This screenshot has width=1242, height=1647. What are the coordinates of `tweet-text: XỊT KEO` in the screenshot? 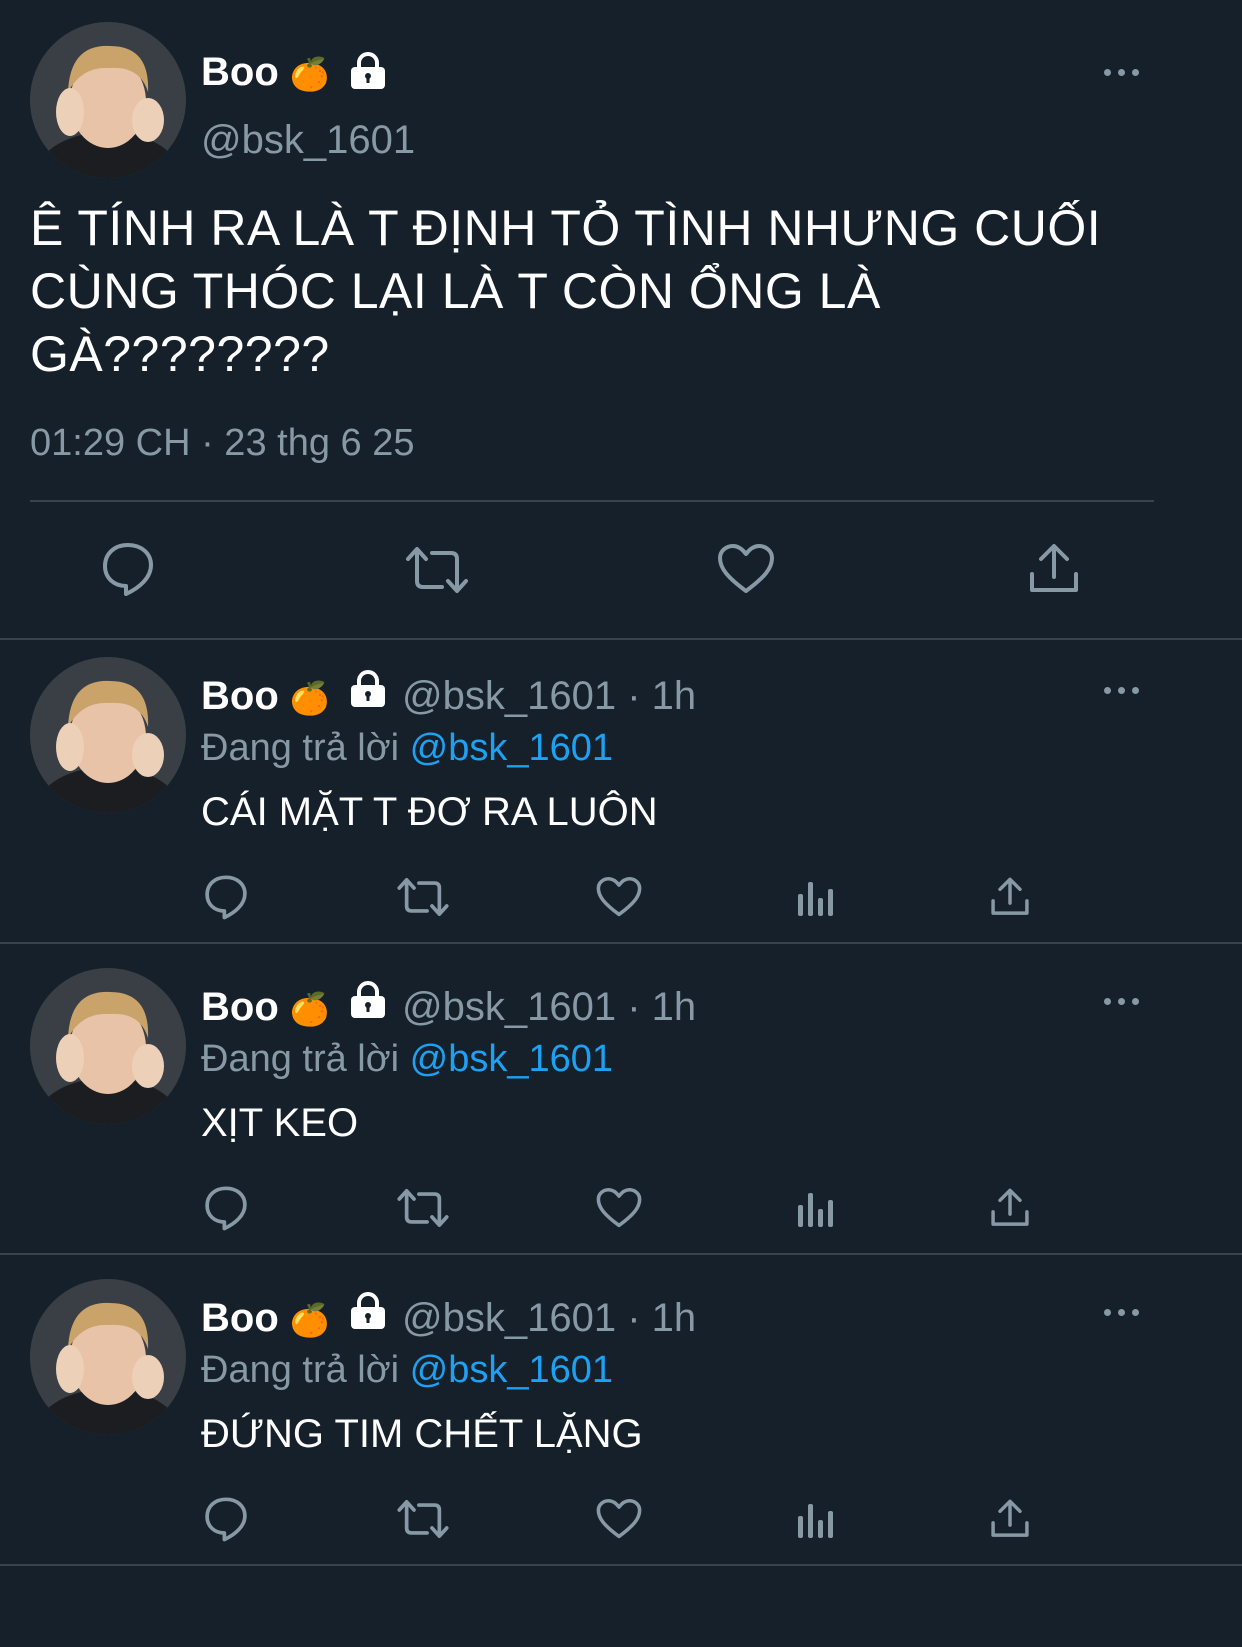 It's located at (280, 1123).